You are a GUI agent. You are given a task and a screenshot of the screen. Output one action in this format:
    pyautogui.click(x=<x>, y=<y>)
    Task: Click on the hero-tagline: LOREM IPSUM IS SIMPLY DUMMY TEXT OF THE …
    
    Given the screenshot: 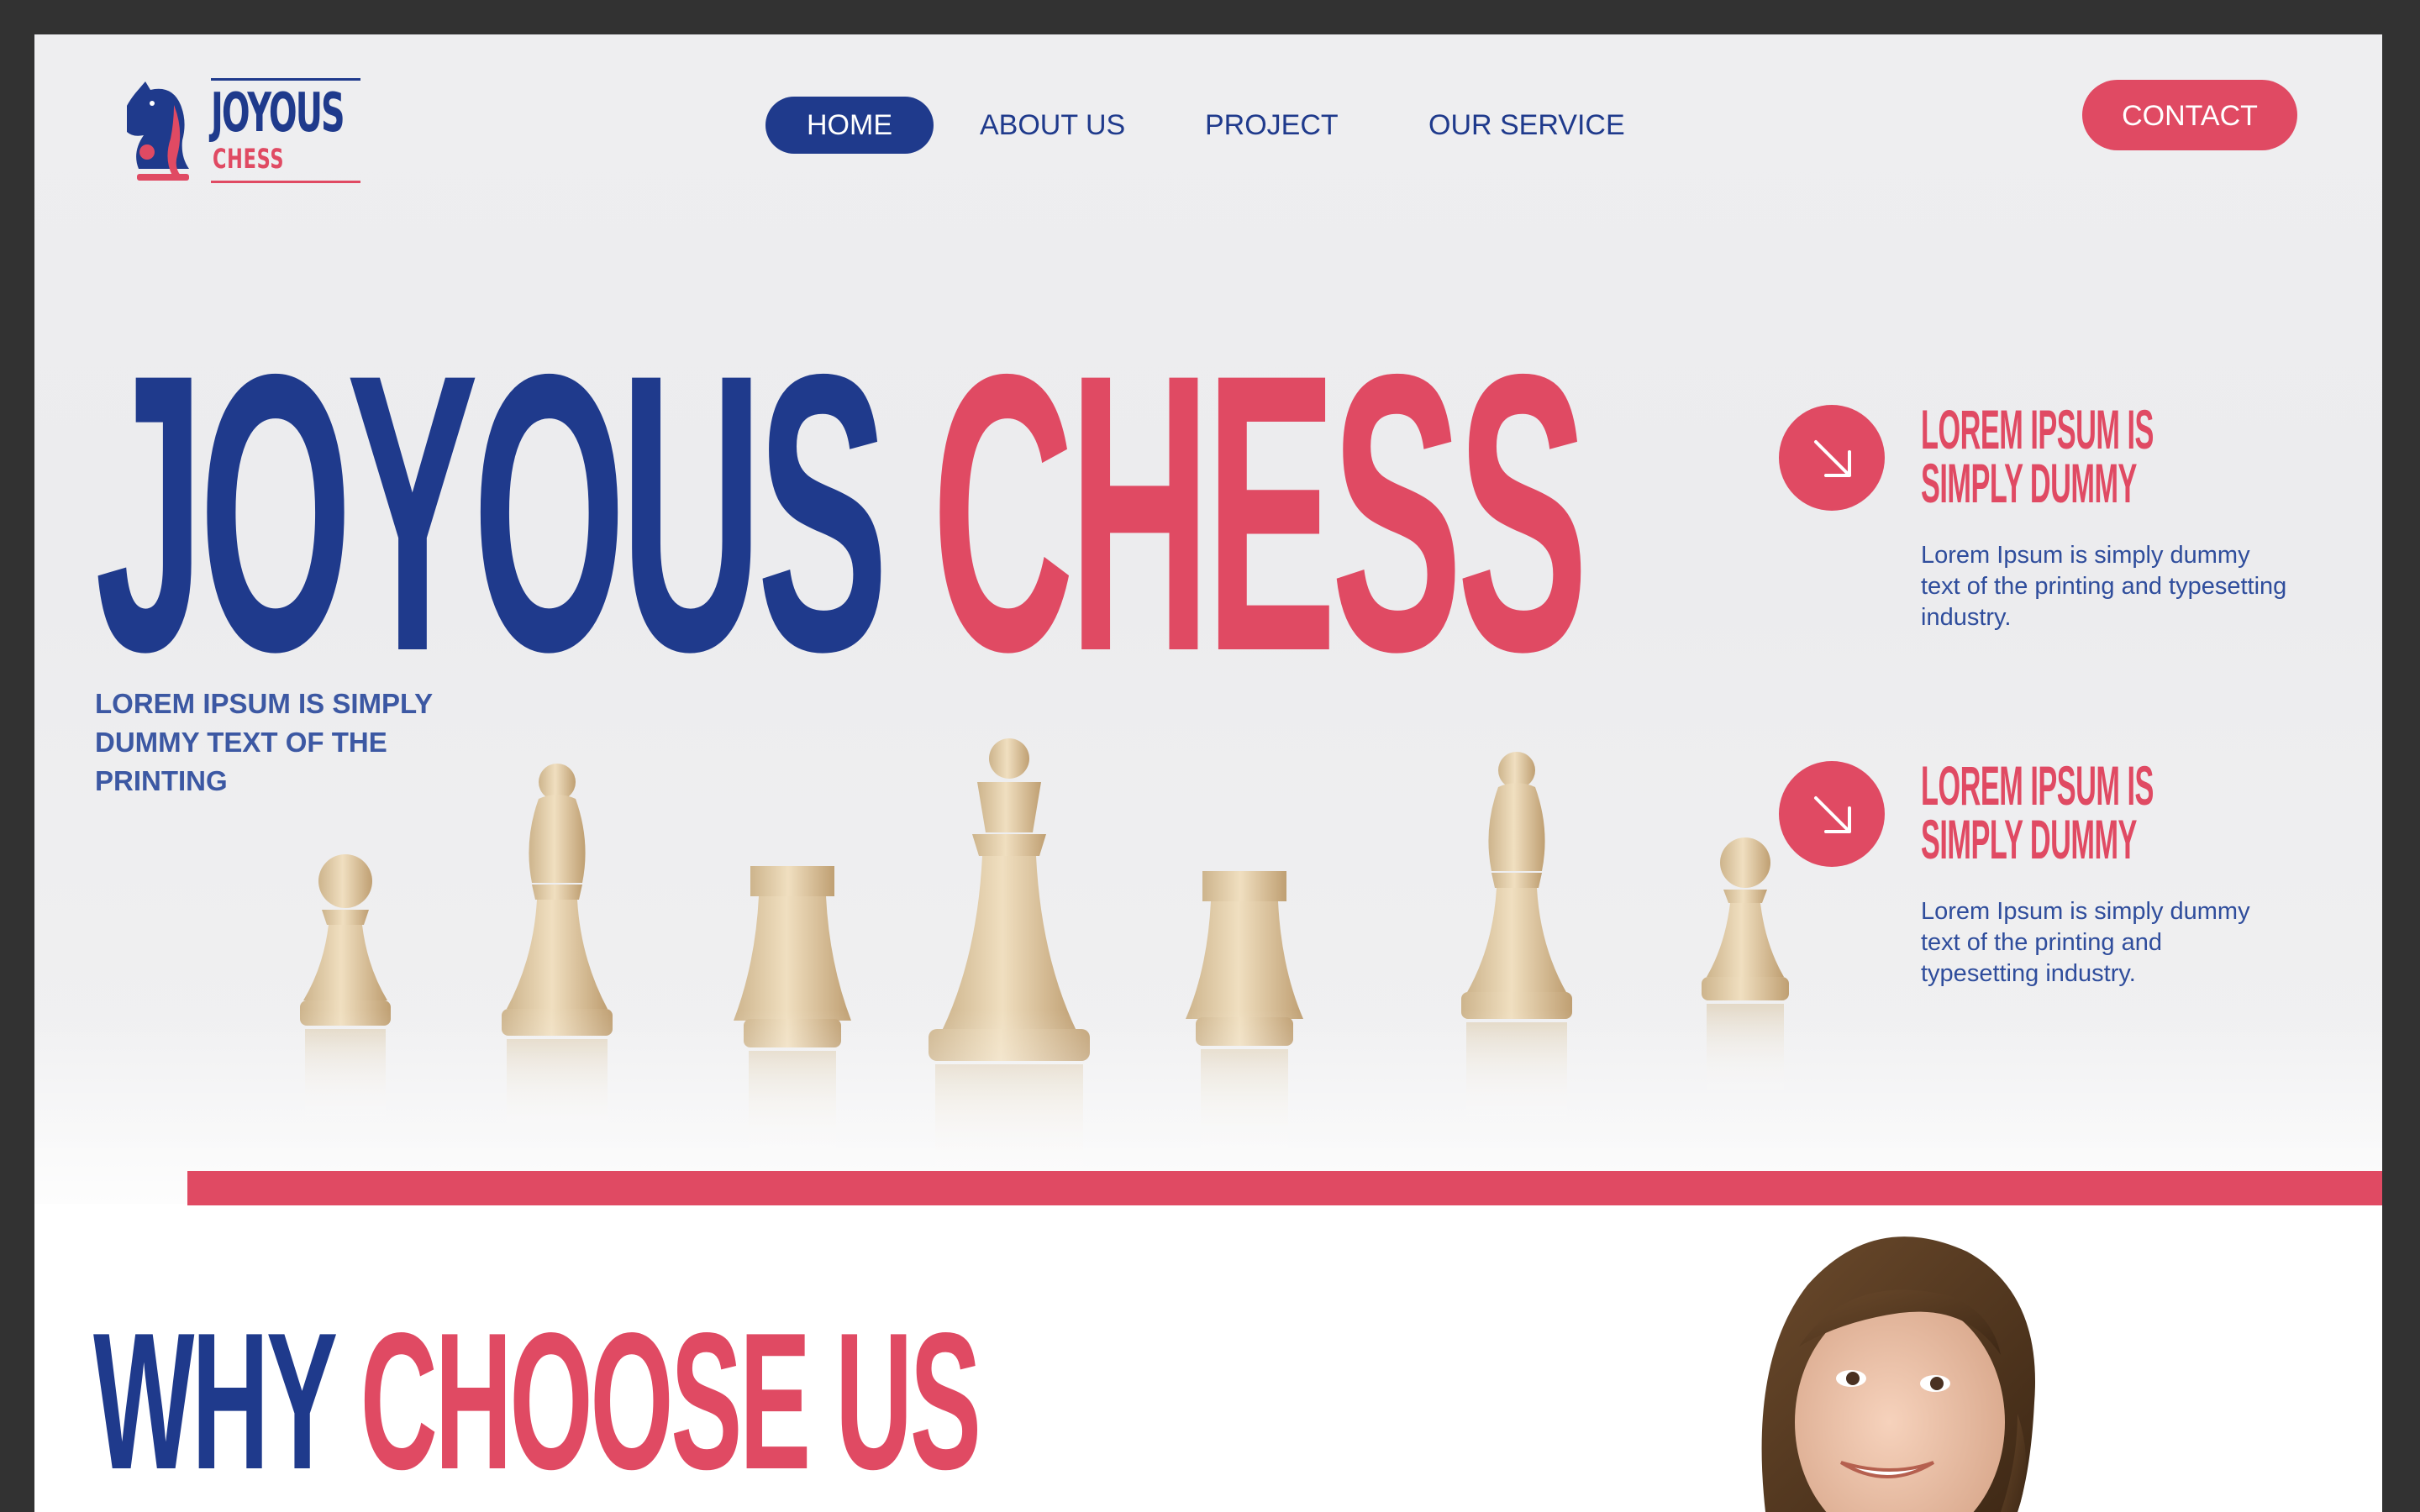 What is the action you would take?
    pyautogui.click(x=264, y=742)
    